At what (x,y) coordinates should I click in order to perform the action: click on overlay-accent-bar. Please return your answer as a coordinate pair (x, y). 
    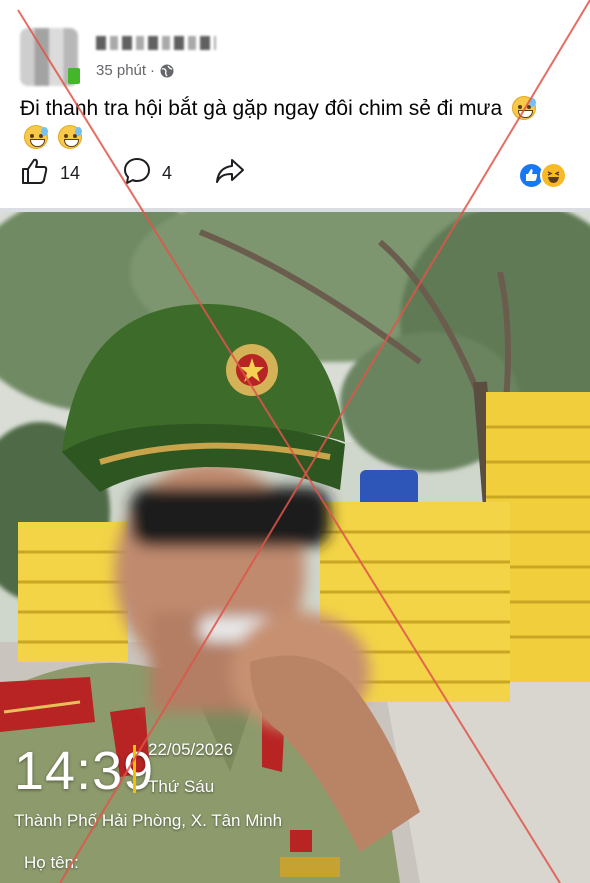
    Looking at the image, I should click on (134, 769).